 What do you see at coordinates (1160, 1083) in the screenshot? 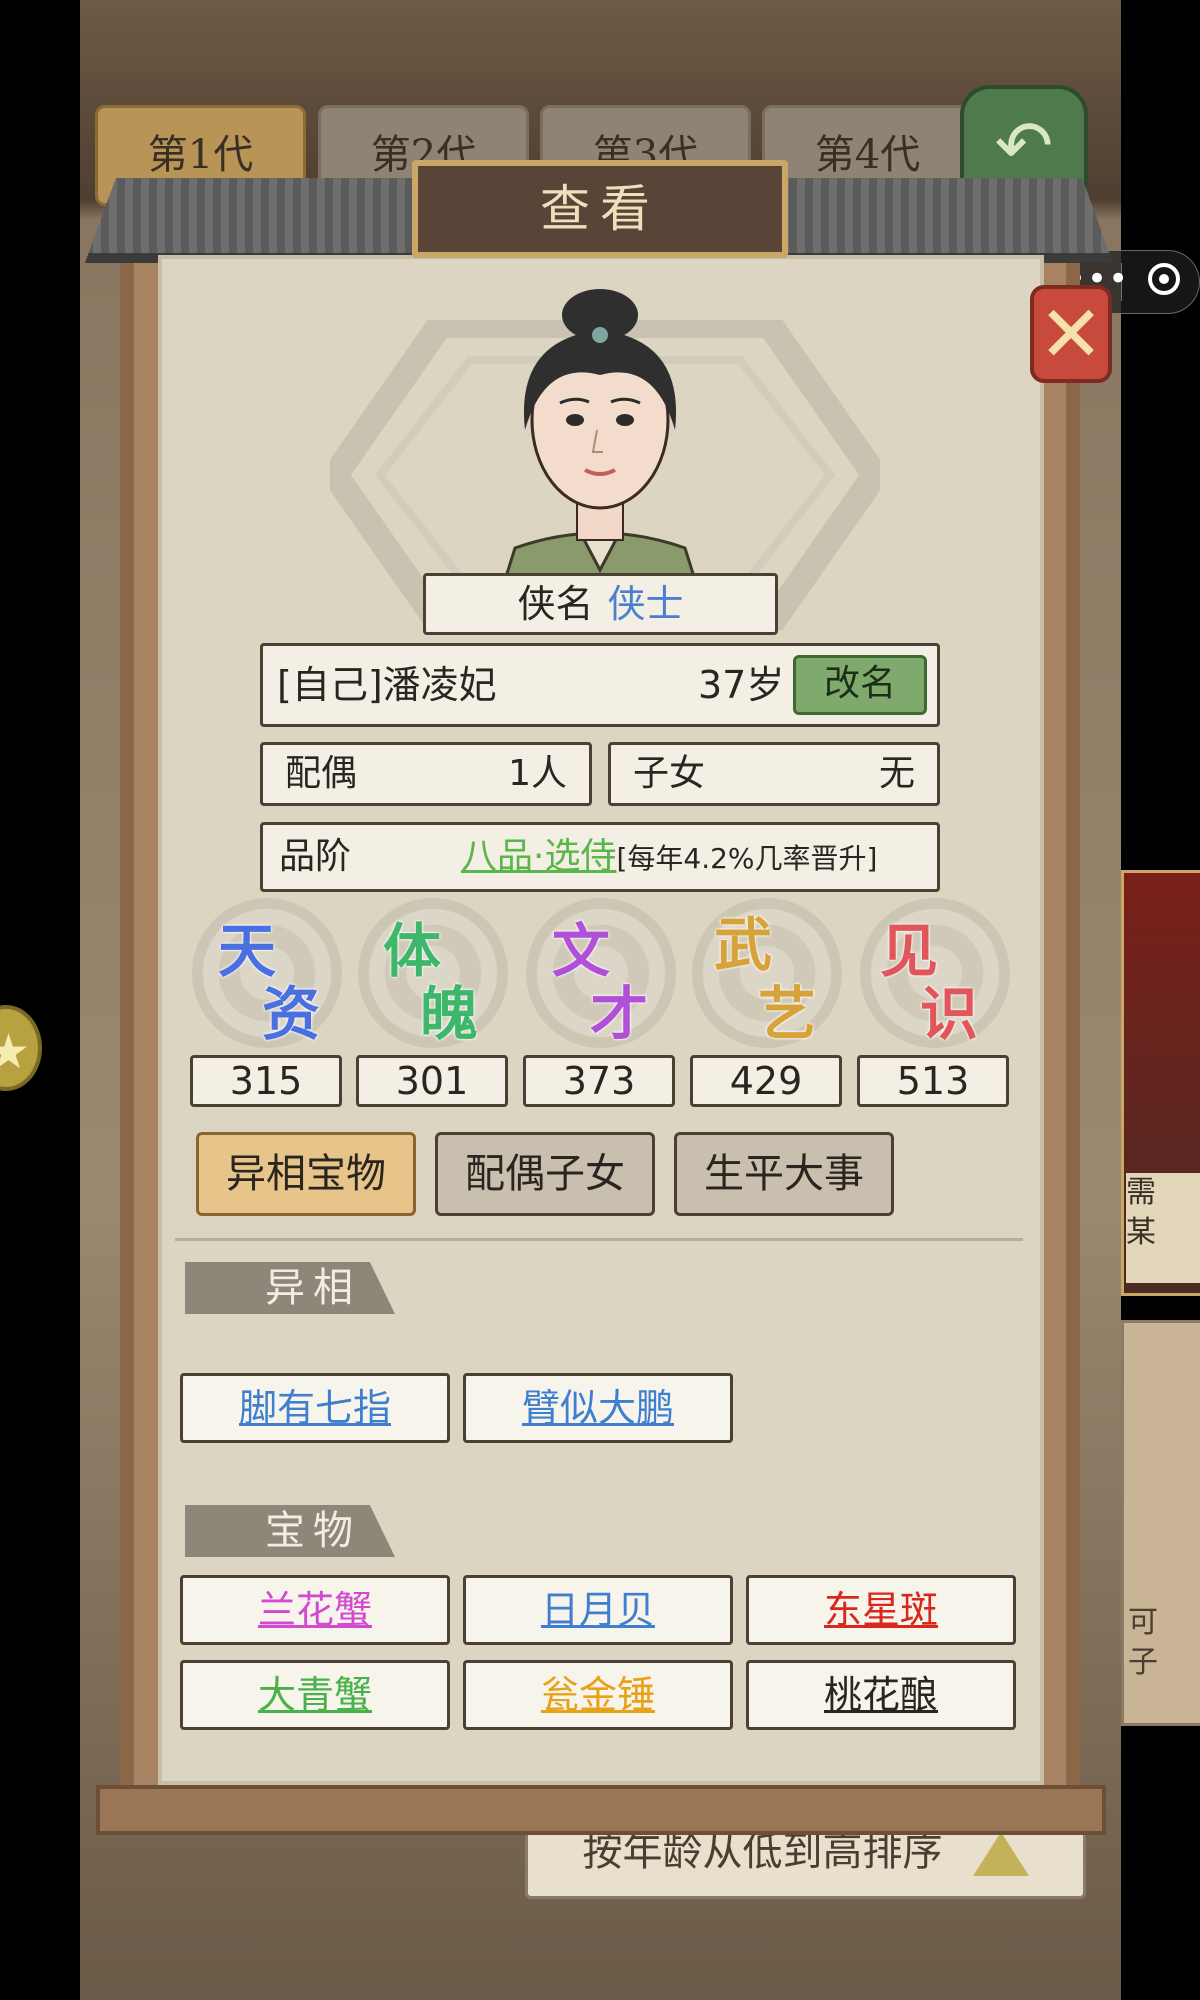
I see `side-panel-card-1: 需某` at bounding box center [1160, 1083].